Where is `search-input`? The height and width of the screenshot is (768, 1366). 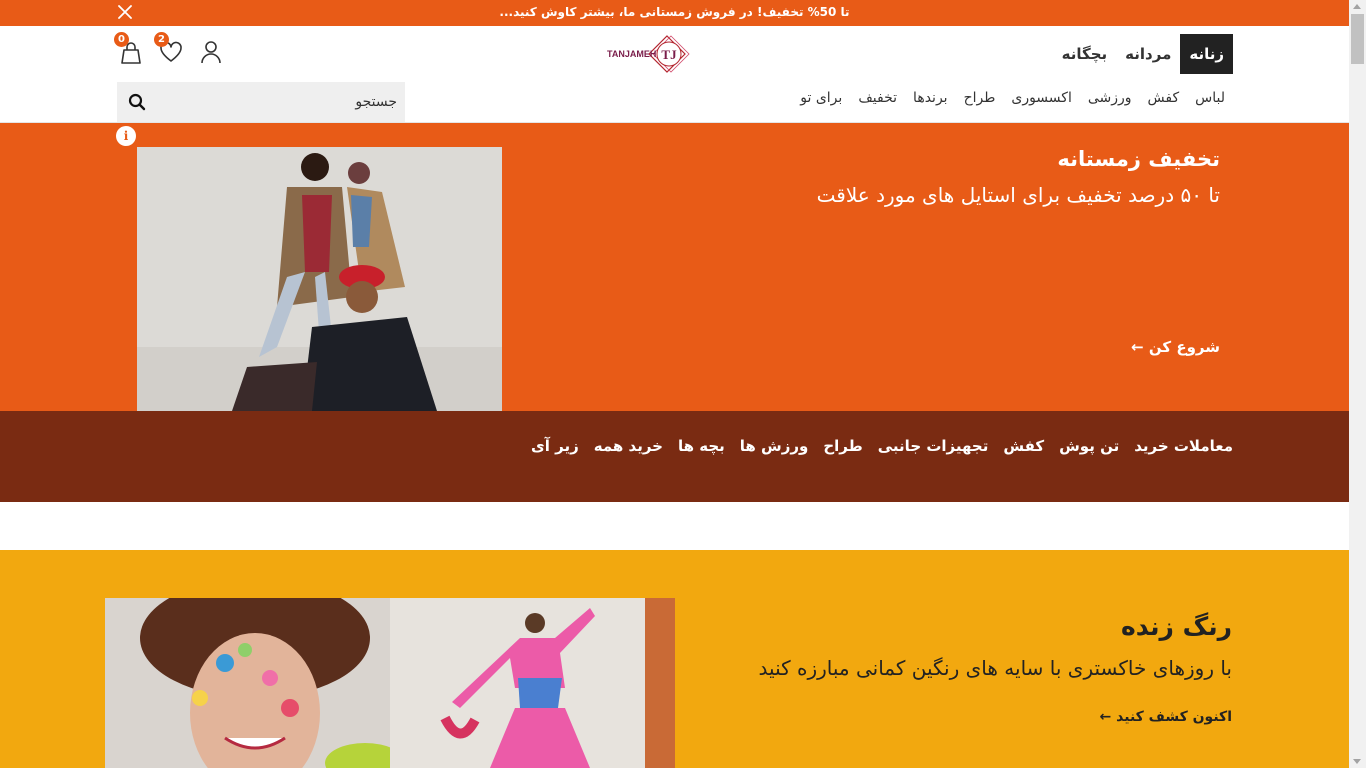
search-input is located at coordinates (279, 102).